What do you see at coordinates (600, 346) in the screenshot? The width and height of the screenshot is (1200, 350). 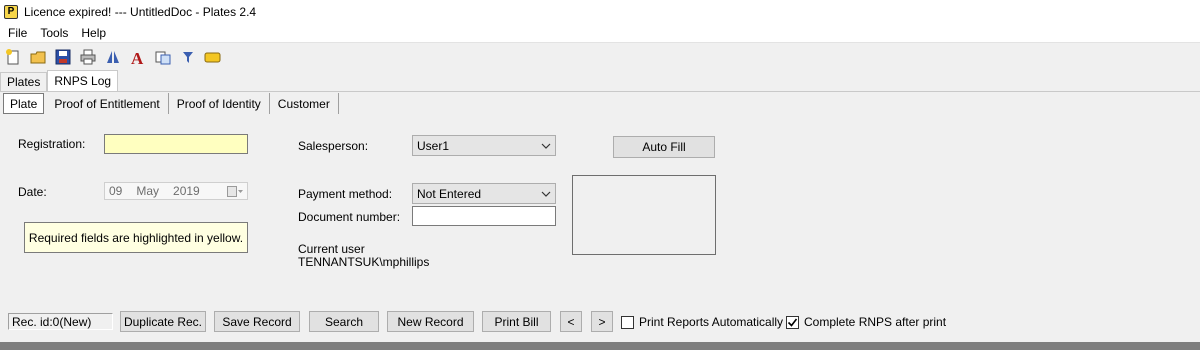 I see `status-bar` at bounding box center [600, 346].